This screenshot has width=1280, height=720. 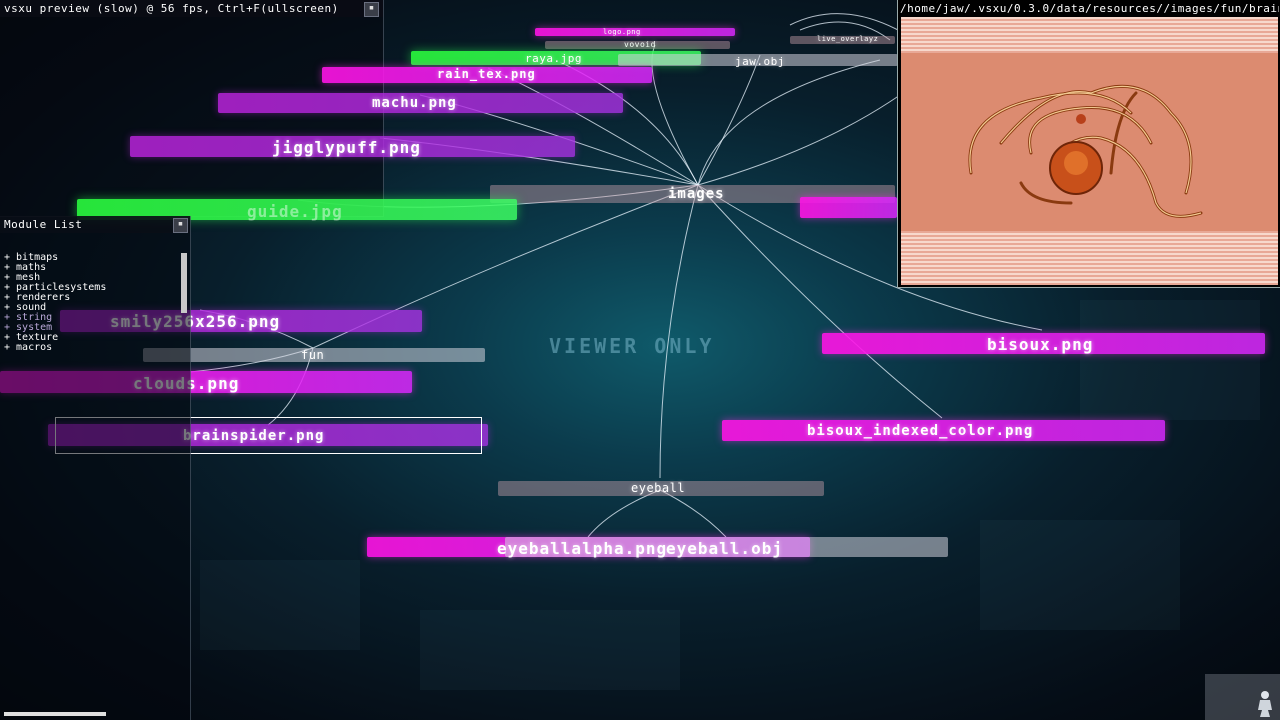 I want to click on node-label-eyeball: eyeball, so click(x=658, y=488).